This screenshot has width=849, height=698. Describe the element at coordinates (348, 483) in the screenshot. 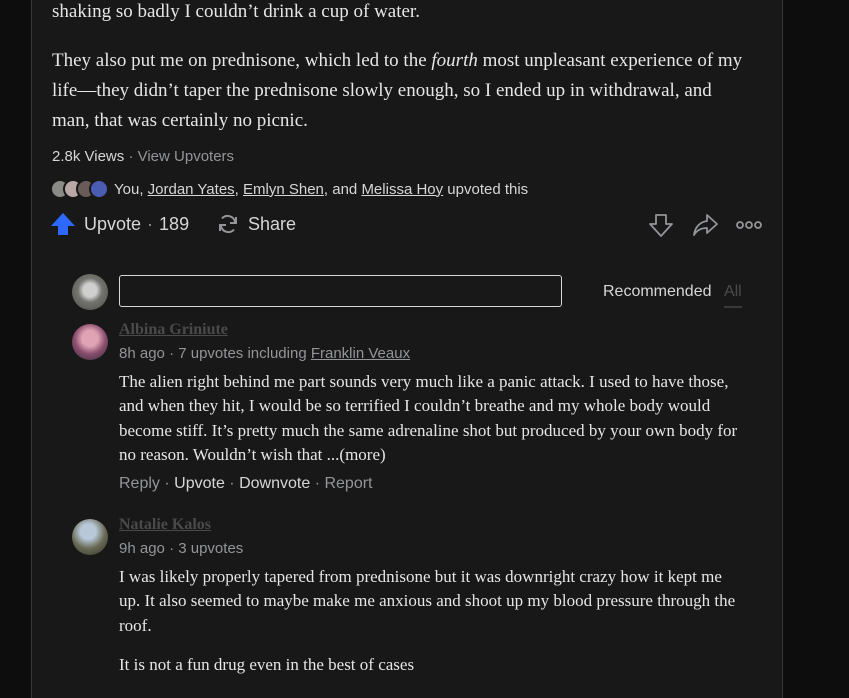

I see `comment-report-button: Report` at that location.